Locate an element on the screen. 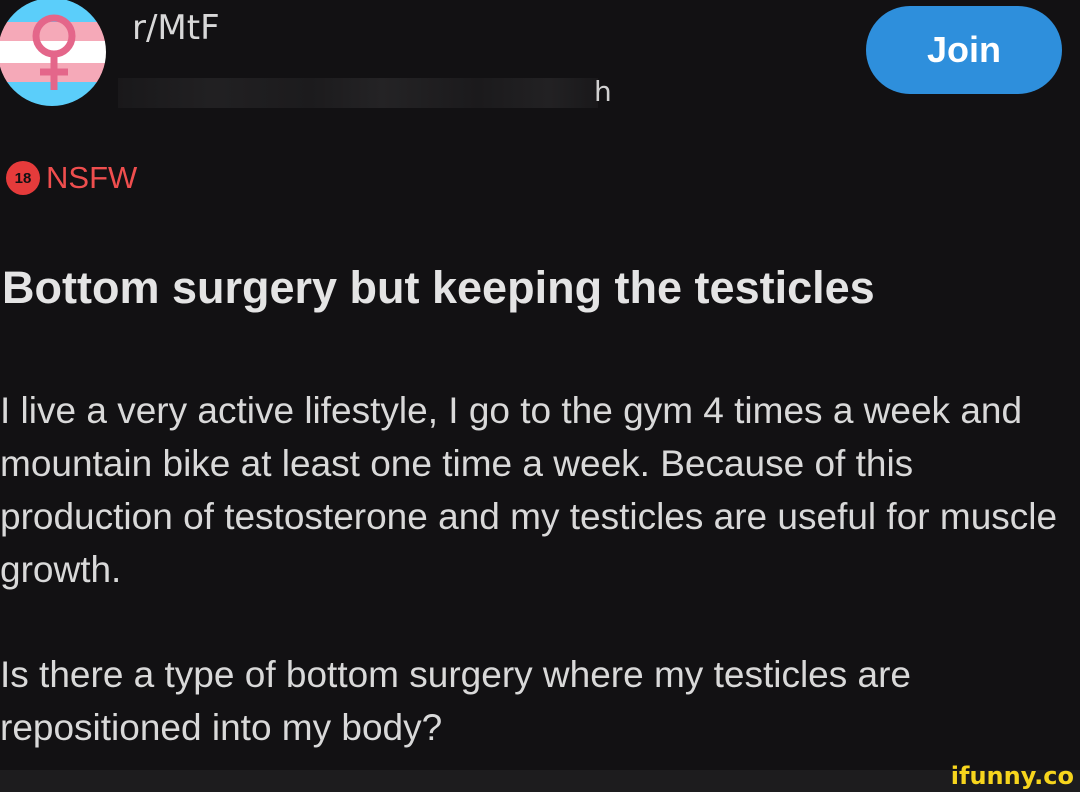  ifunny-watermark: ifunny.co is located at coordinates (1012, 776).